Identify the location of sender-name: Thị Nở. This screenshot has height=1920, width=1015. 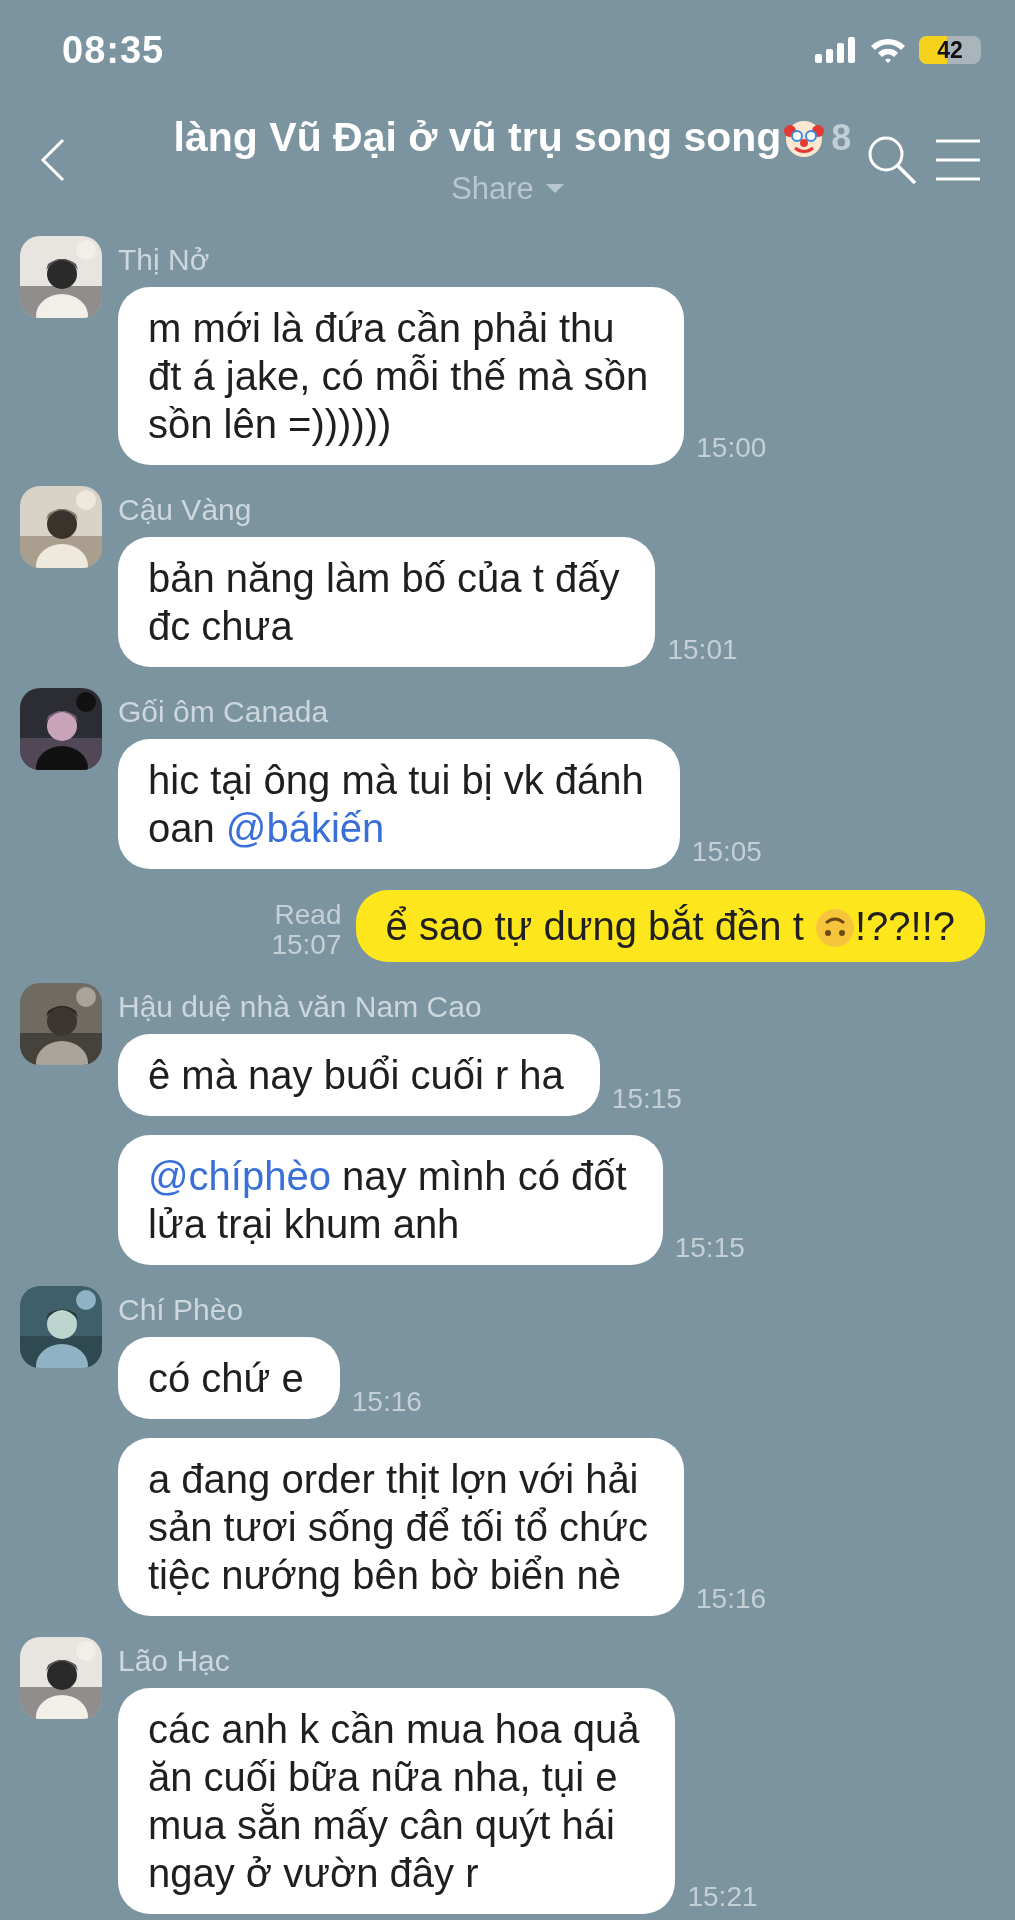
(164, 260).